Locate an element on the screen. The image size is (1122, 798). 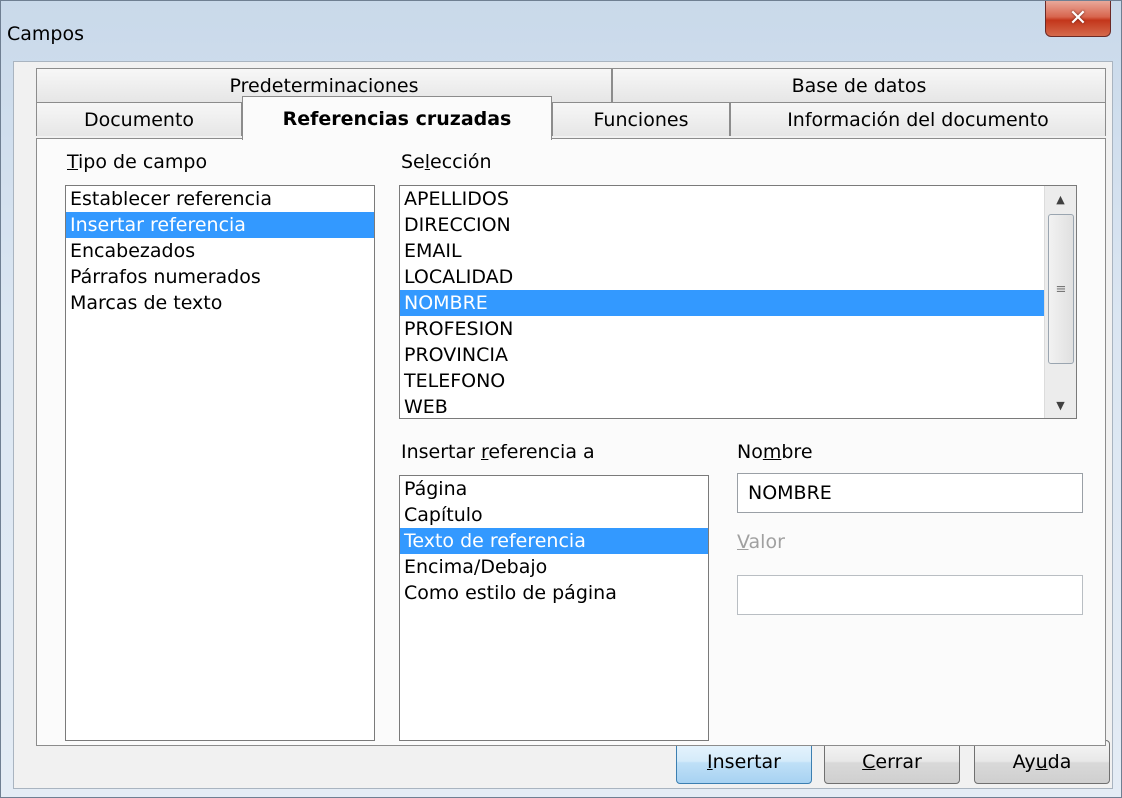
scrollbar-thumb: ≡ is located at coordinates (1061, 289).